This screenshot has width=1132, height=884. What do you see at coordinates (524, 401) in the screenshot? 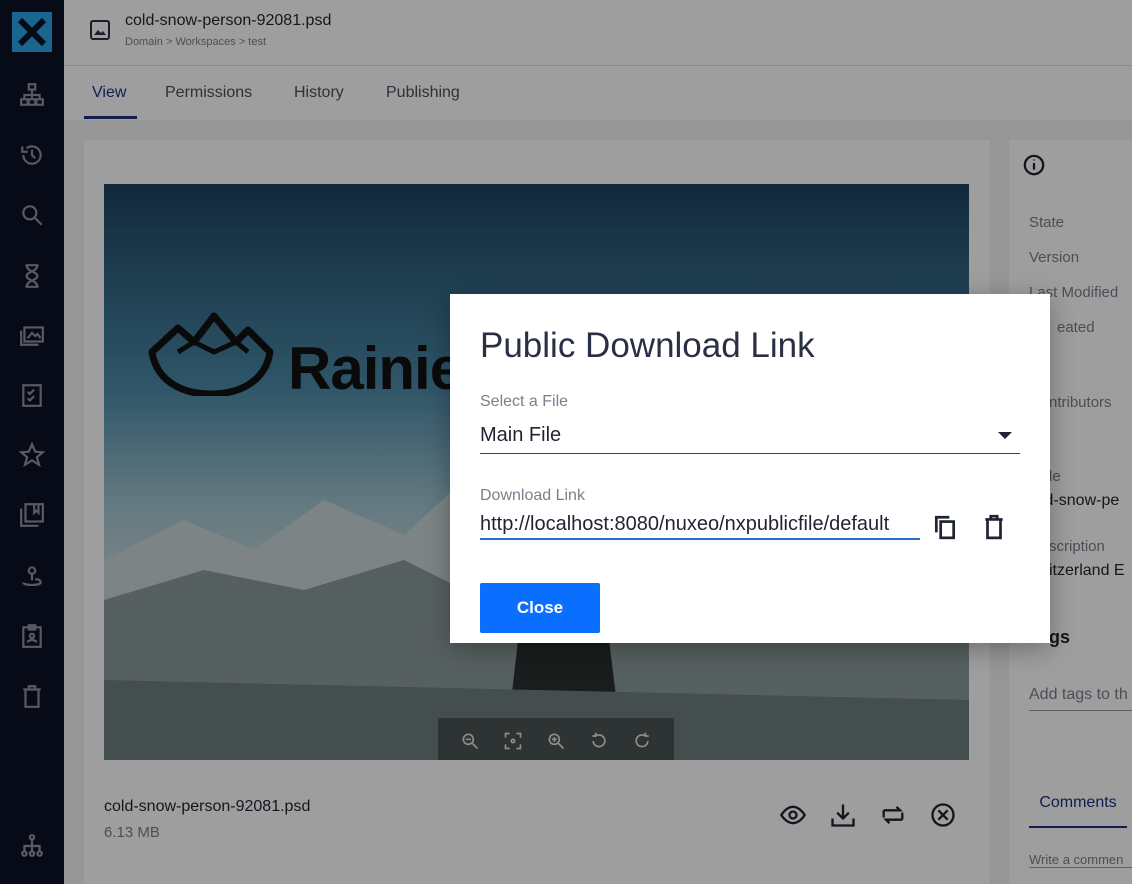
I see `select-file-label: Select a File` at bounding box center [524, 401].